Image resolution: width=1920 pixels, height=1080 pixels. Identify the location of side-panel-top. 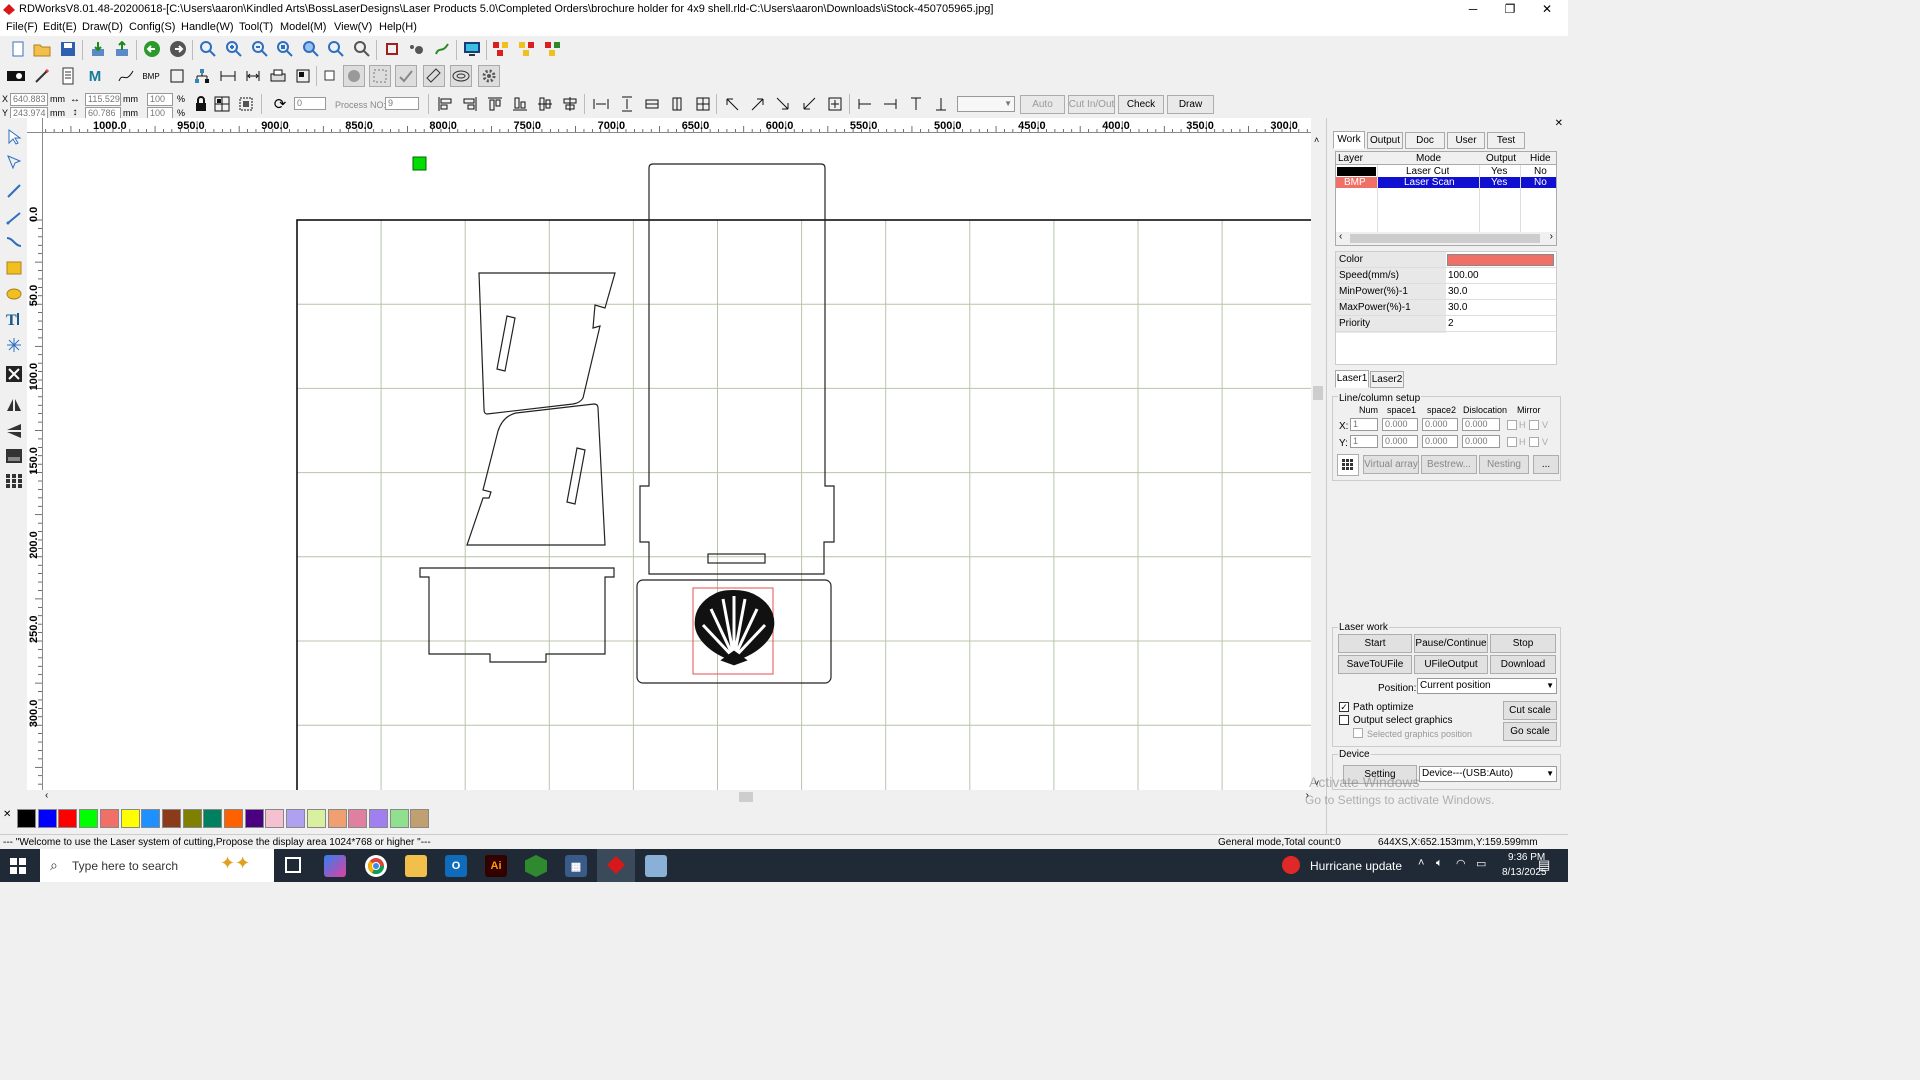
(547, 343).